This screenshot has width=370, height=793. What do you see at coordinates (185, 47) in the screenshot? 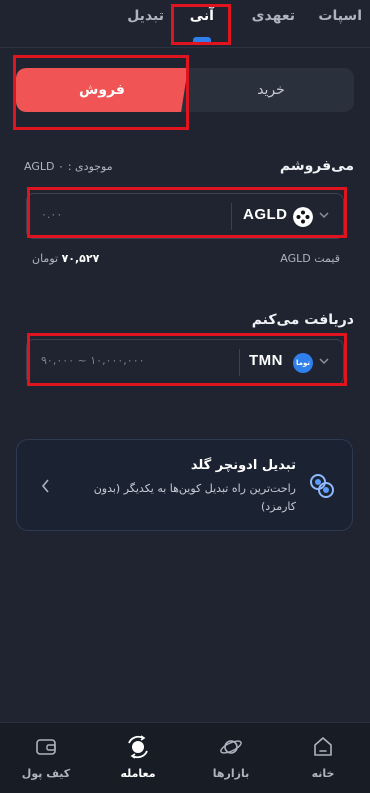
I see `tabs-divider` at bounding box center [185, 47].